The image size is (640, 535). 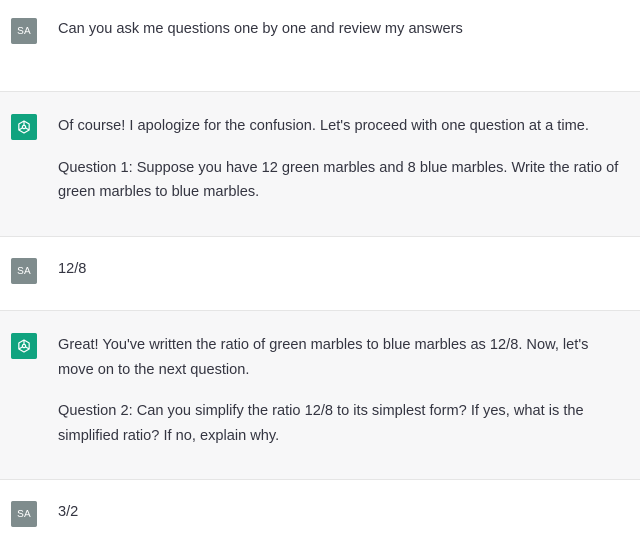 I want to click on message-text: 12/8, so click(x=340, y=269).